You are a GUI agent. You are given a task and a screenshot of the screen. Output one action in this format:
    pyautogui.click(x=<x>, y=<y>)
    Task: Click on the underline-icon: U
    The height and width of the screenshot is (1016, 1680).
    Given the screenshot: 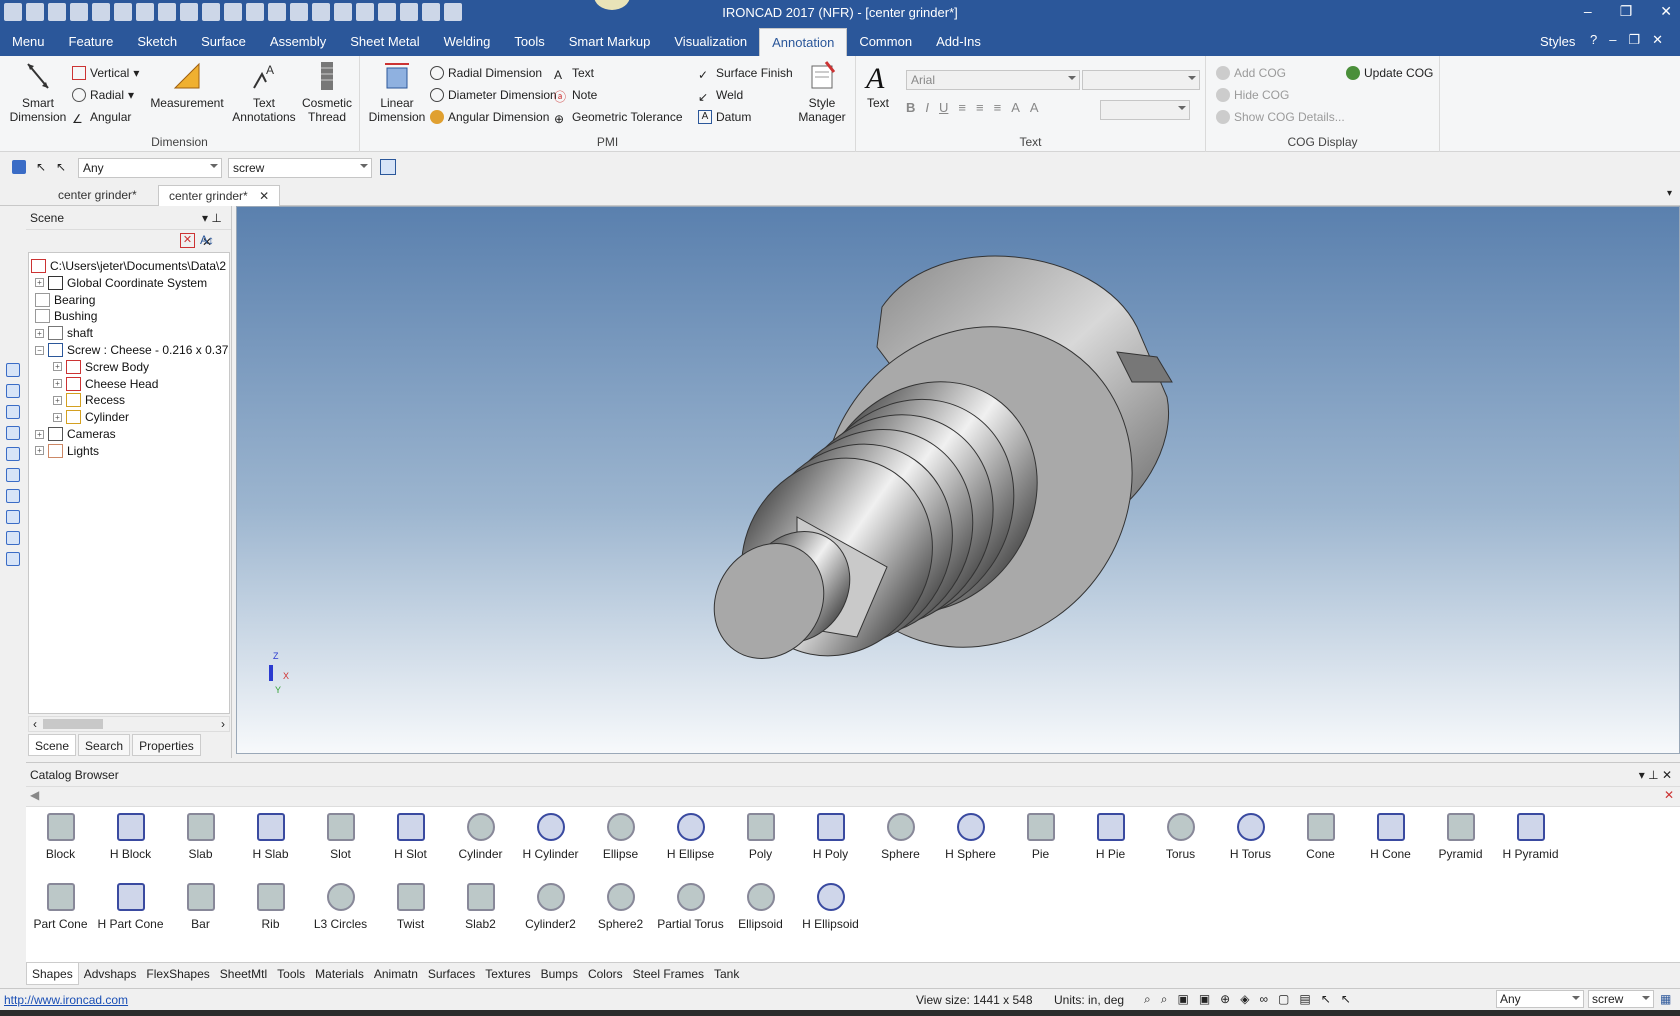 What is the action you would take?
    pyautogui.click(x=943, y=107)
    